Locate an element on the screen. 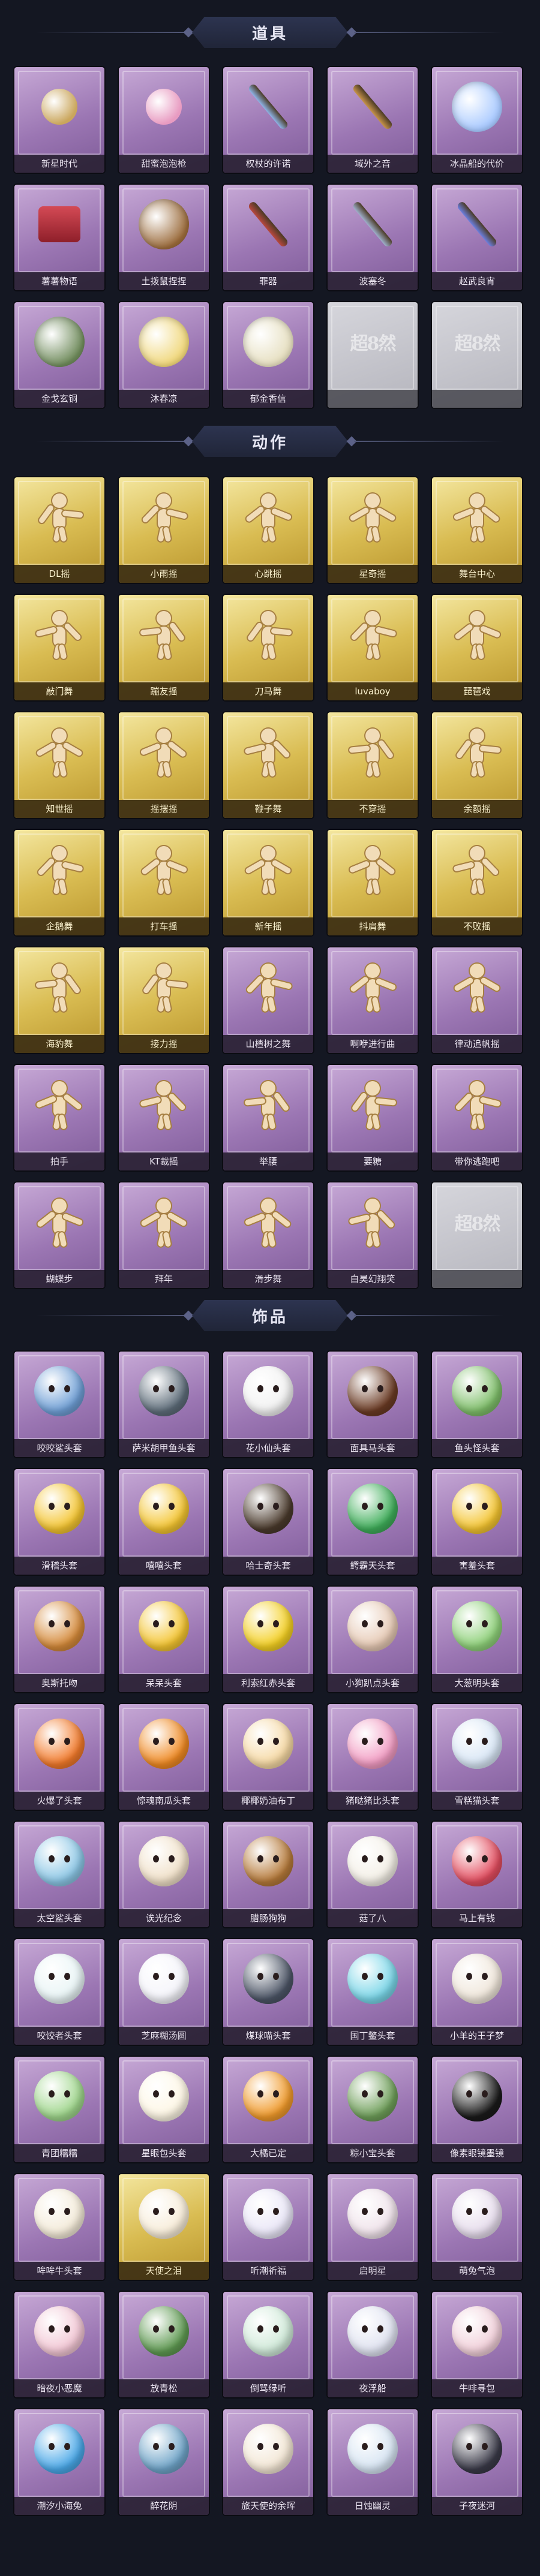  headwear-item-card: 煤球喵头套 is located at coordinates (268, 1992).